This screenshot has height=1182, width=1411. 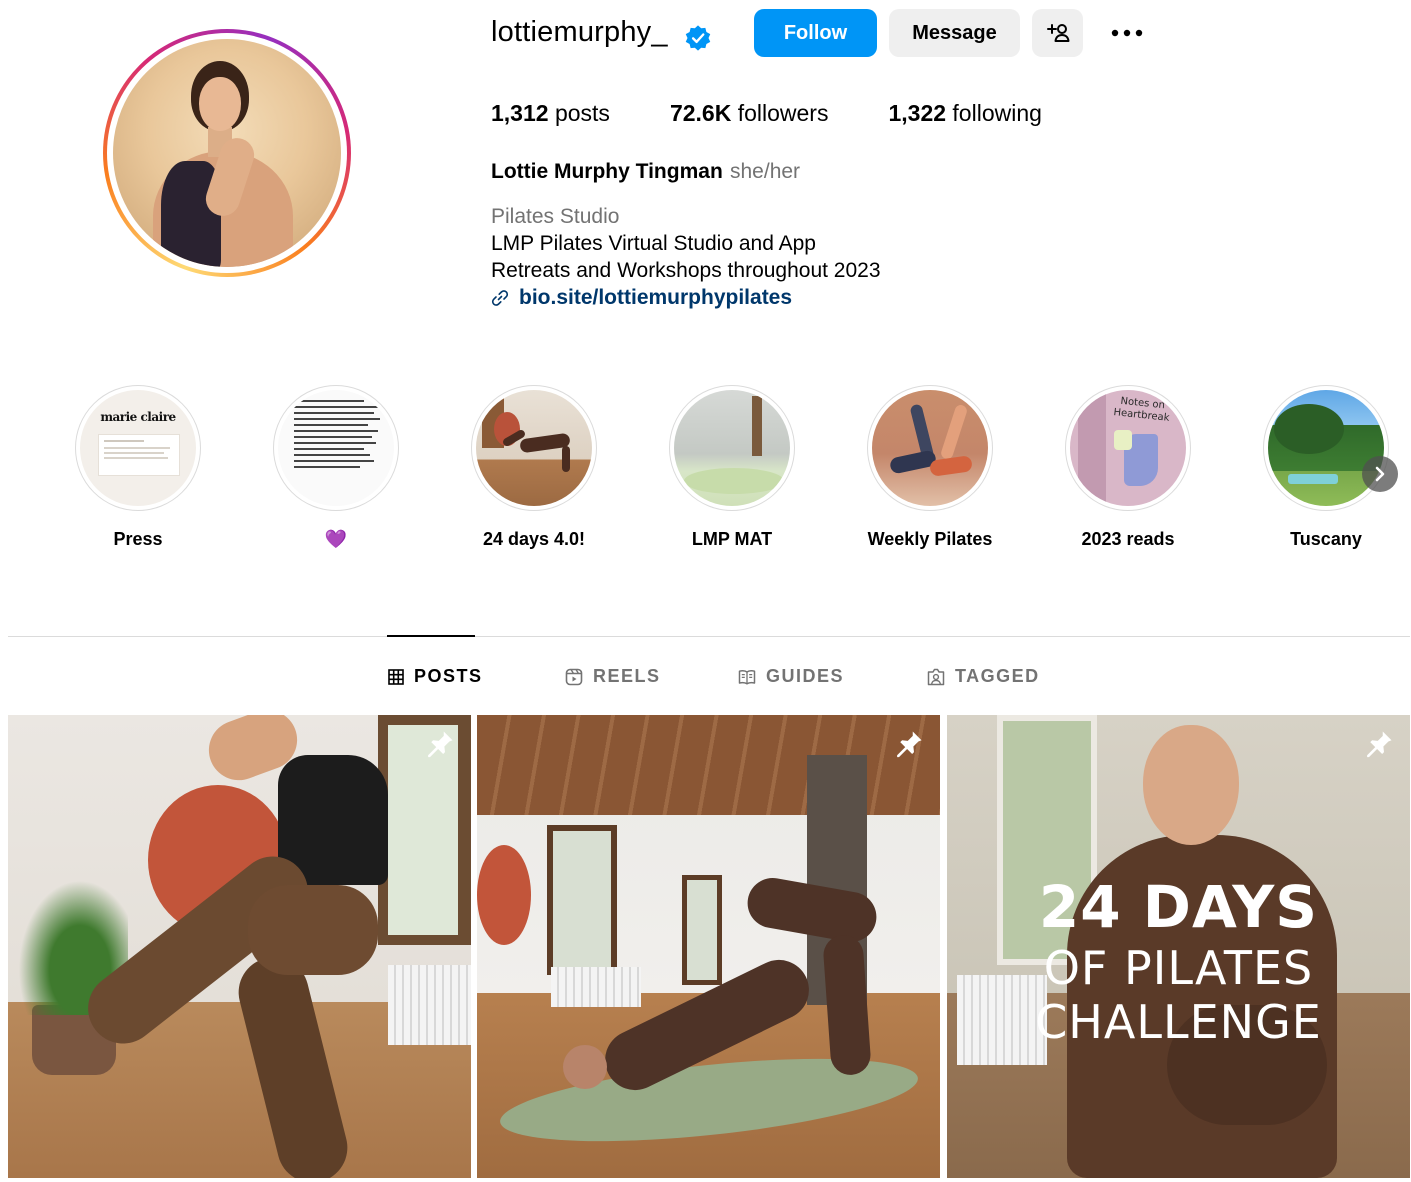 I want to click on profile-avatar, so click(x=227, y=153).